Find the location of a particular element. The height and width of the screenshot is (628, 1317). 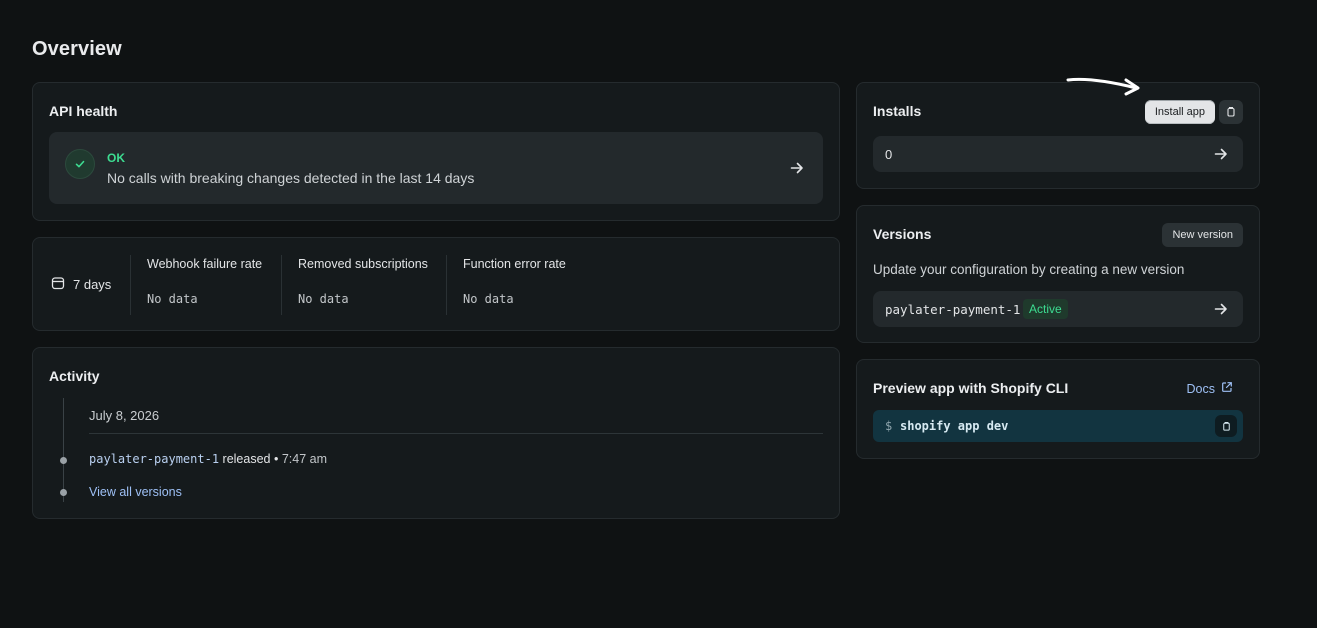

divider is located at coordinates (456, 433).